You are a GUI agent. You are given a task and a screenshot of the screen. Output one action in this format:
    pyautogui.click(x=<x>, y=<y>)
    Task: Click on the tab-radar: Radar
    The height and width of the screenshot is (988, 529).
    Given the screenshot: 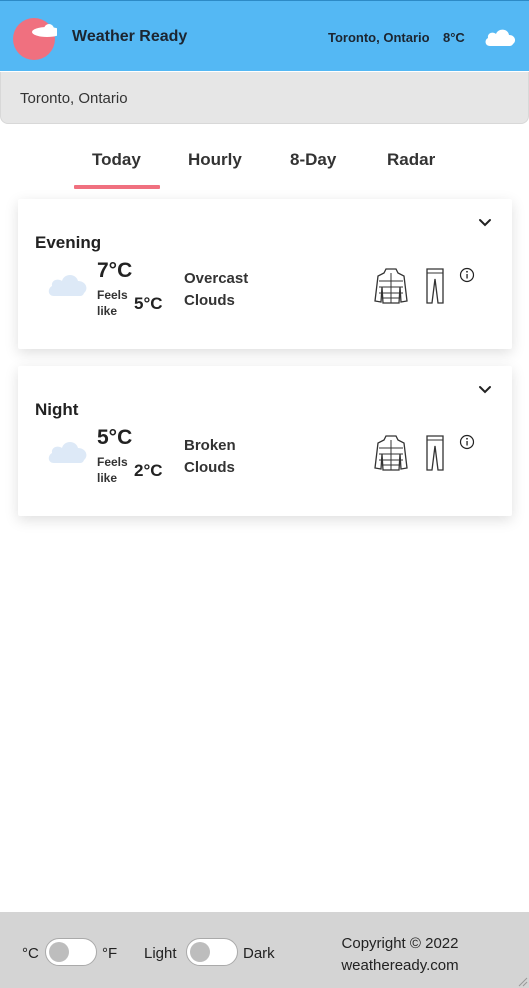 What is the action you would take?
    pyautogui.click(x=411, y=160)
    